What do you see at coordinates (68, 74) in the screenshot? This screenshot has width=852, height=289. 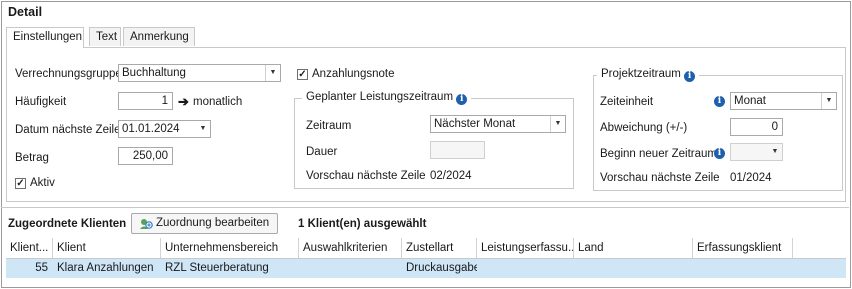 I see `verrechnungsgruppe-label: Verrechnungsgruppe` at bounding box center [68, 74].